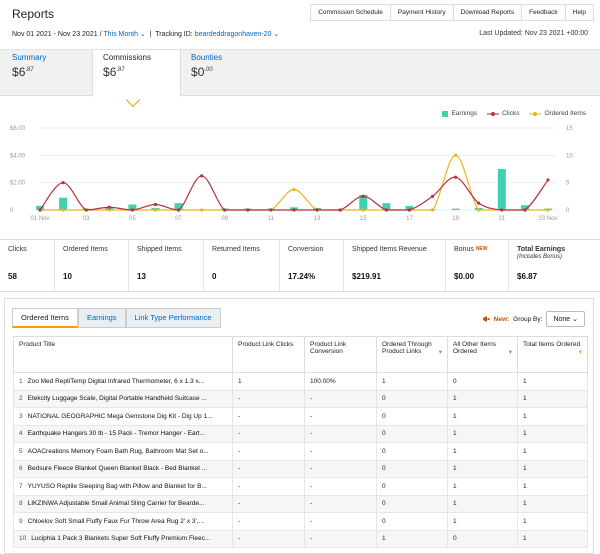 The height and width of the screenshot is (554, 600). I want to click on download-reports-link: Download Reports, so click(487, 12).